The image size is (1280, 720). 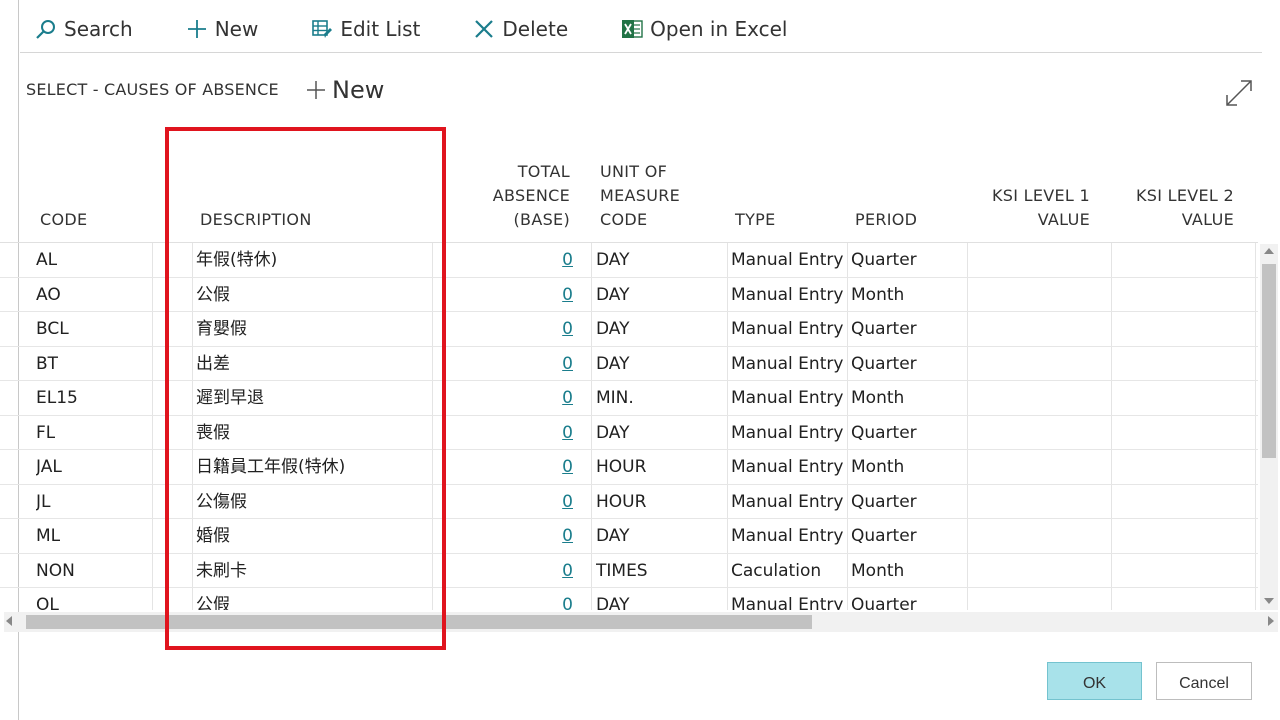 What do you see at coordinates (213, 536) in the screenshot?
I see `cell-description: 婚假` at bounding box center [213, 536].